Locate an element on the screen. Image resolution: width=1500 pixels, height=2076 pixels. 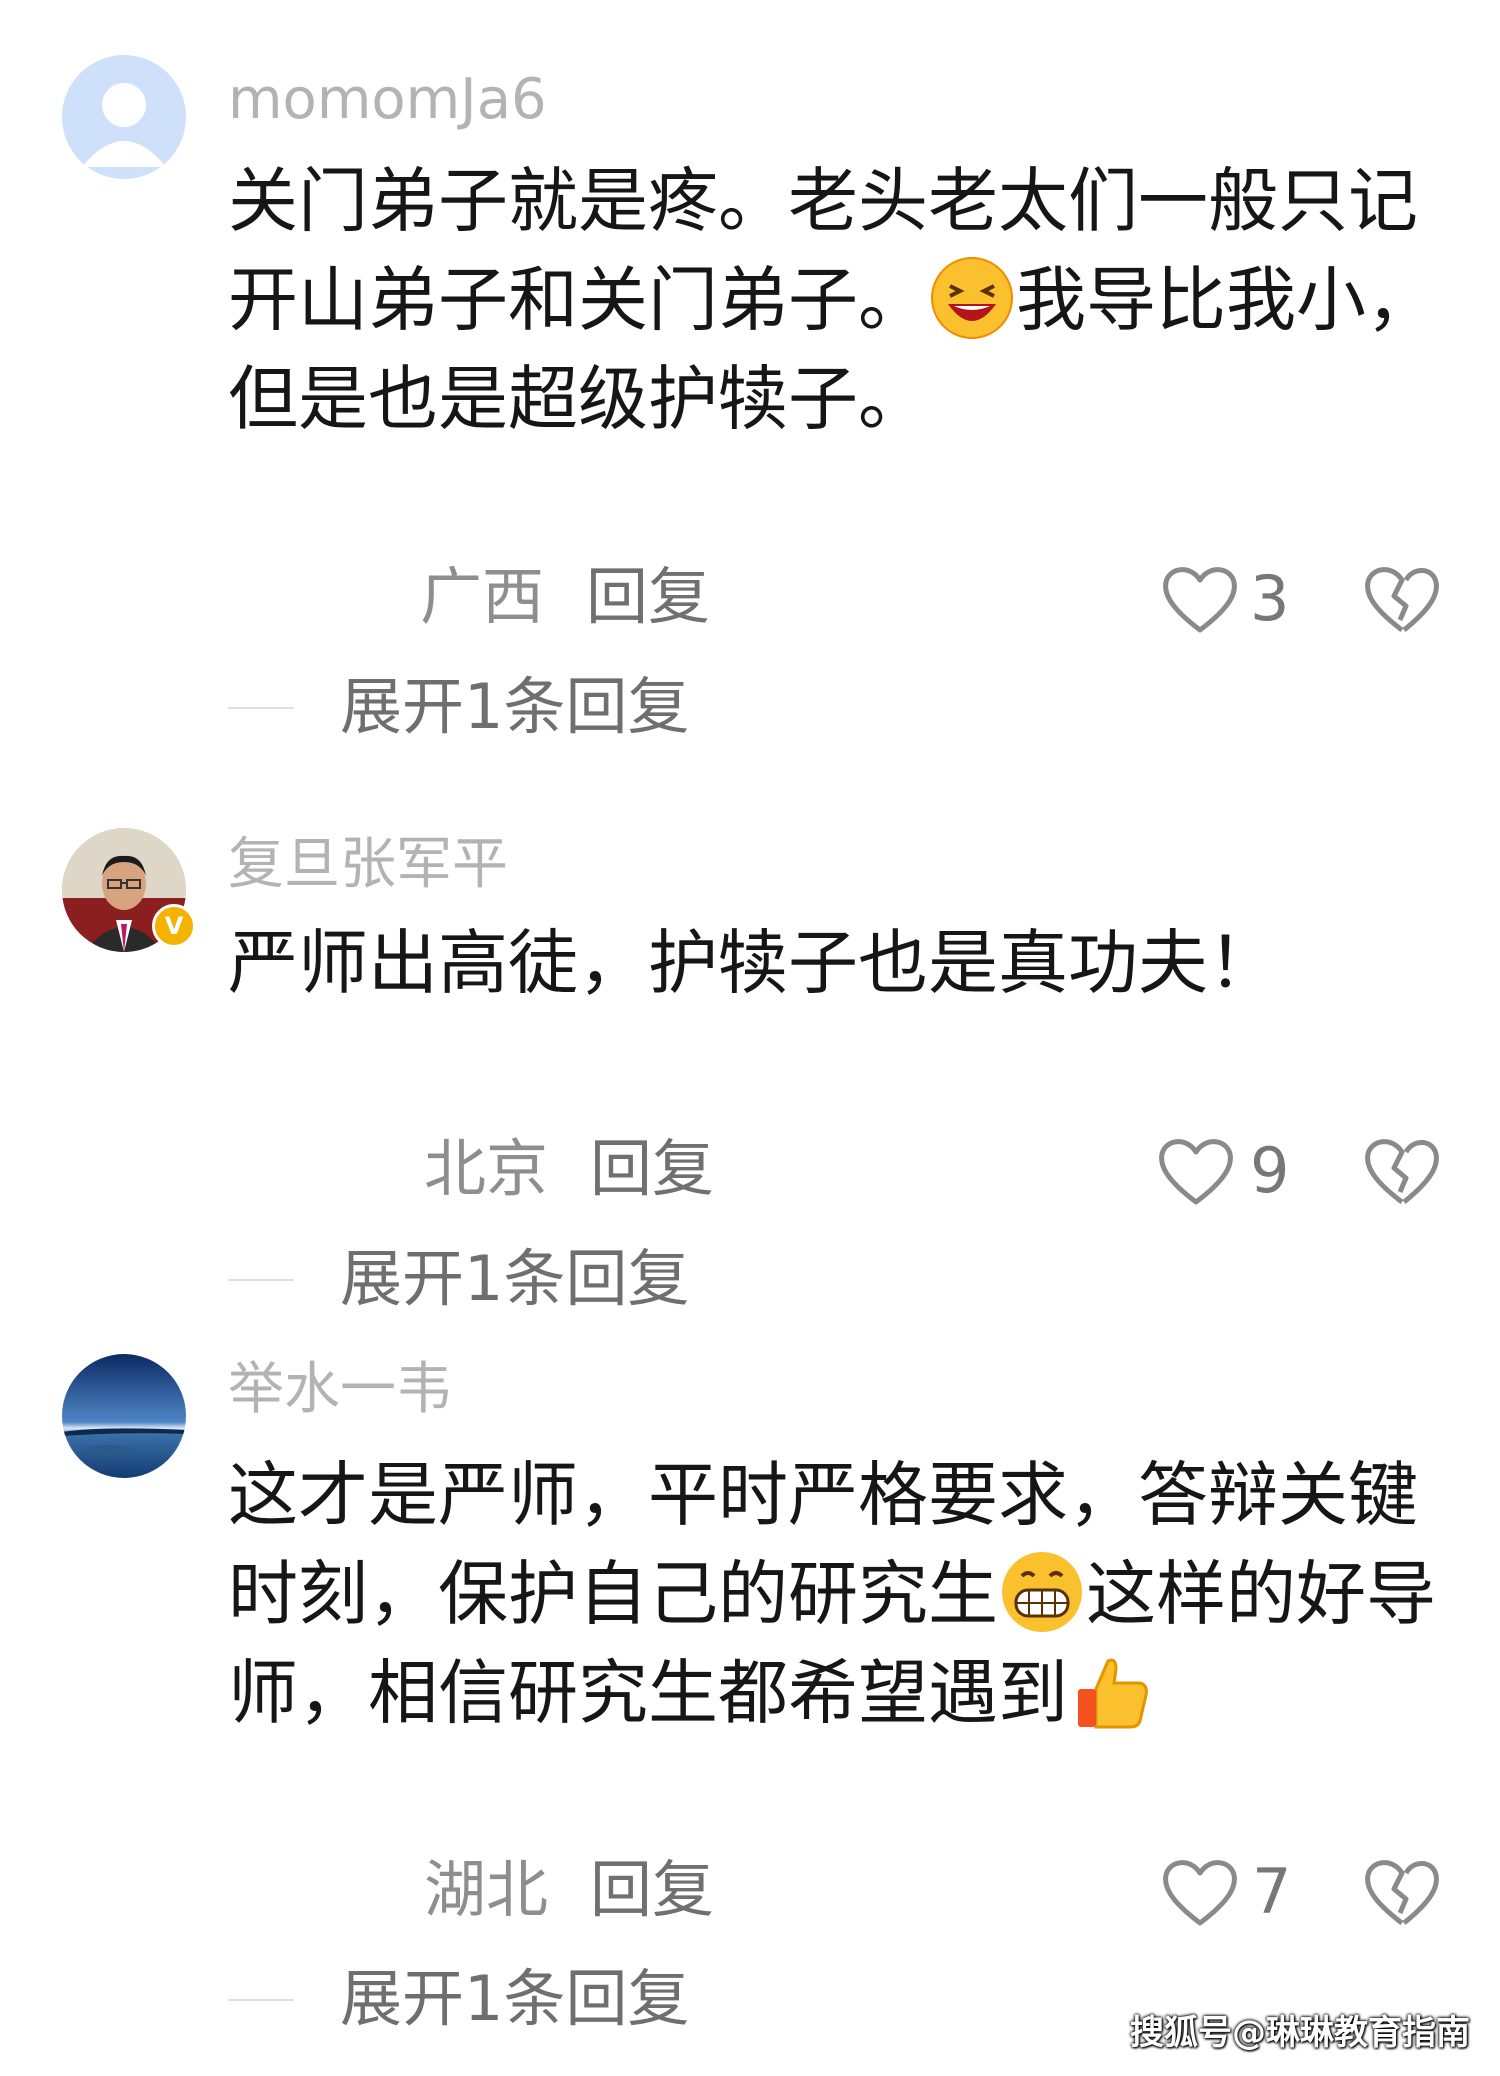
lake-photo-icon is located at coordinates (124, 1416).